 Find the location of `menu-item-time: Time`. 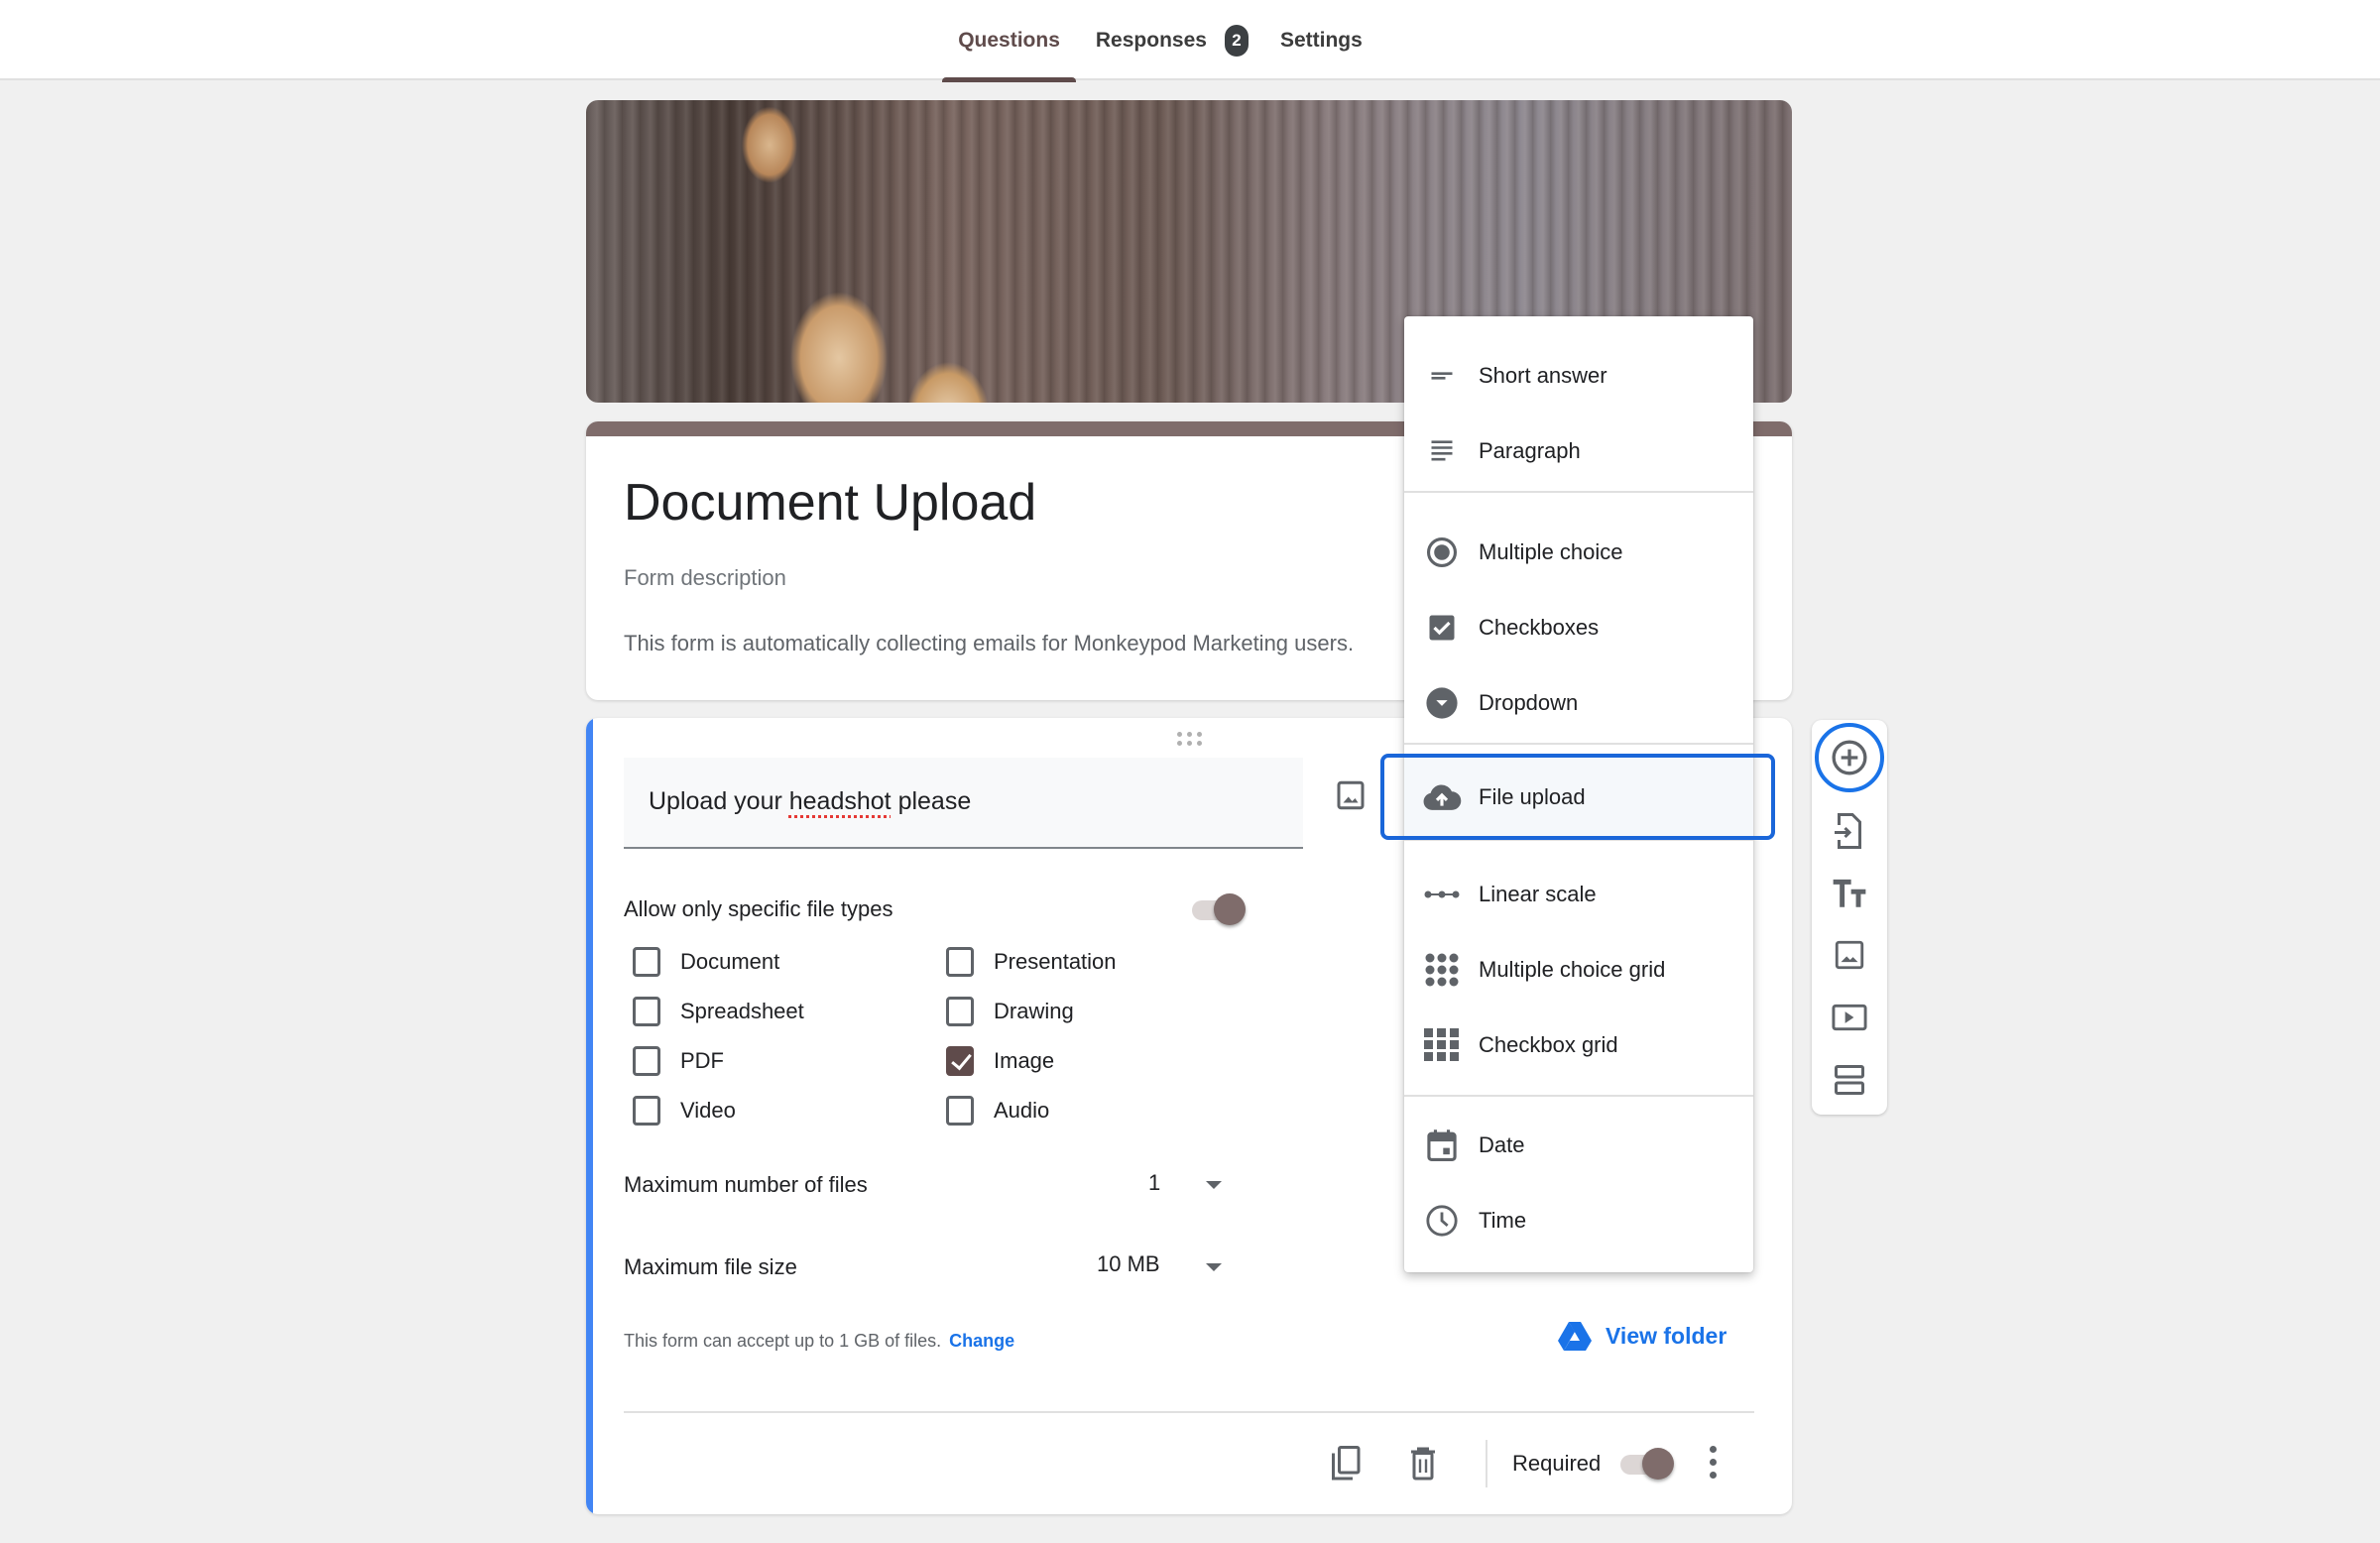

menu-item-time: Time is located at coordinates (1578, 1220).